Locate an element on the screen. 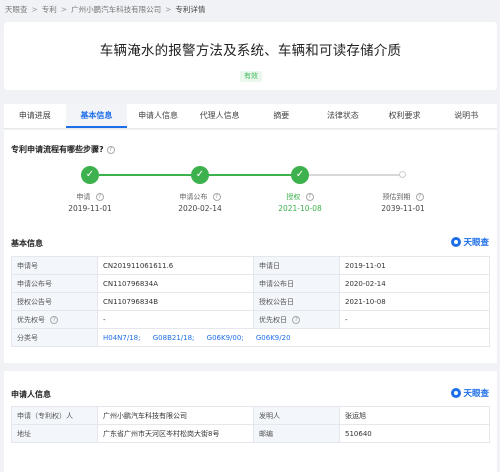  stage-date: 2020-02-14 is located at coordinates (200, 208).